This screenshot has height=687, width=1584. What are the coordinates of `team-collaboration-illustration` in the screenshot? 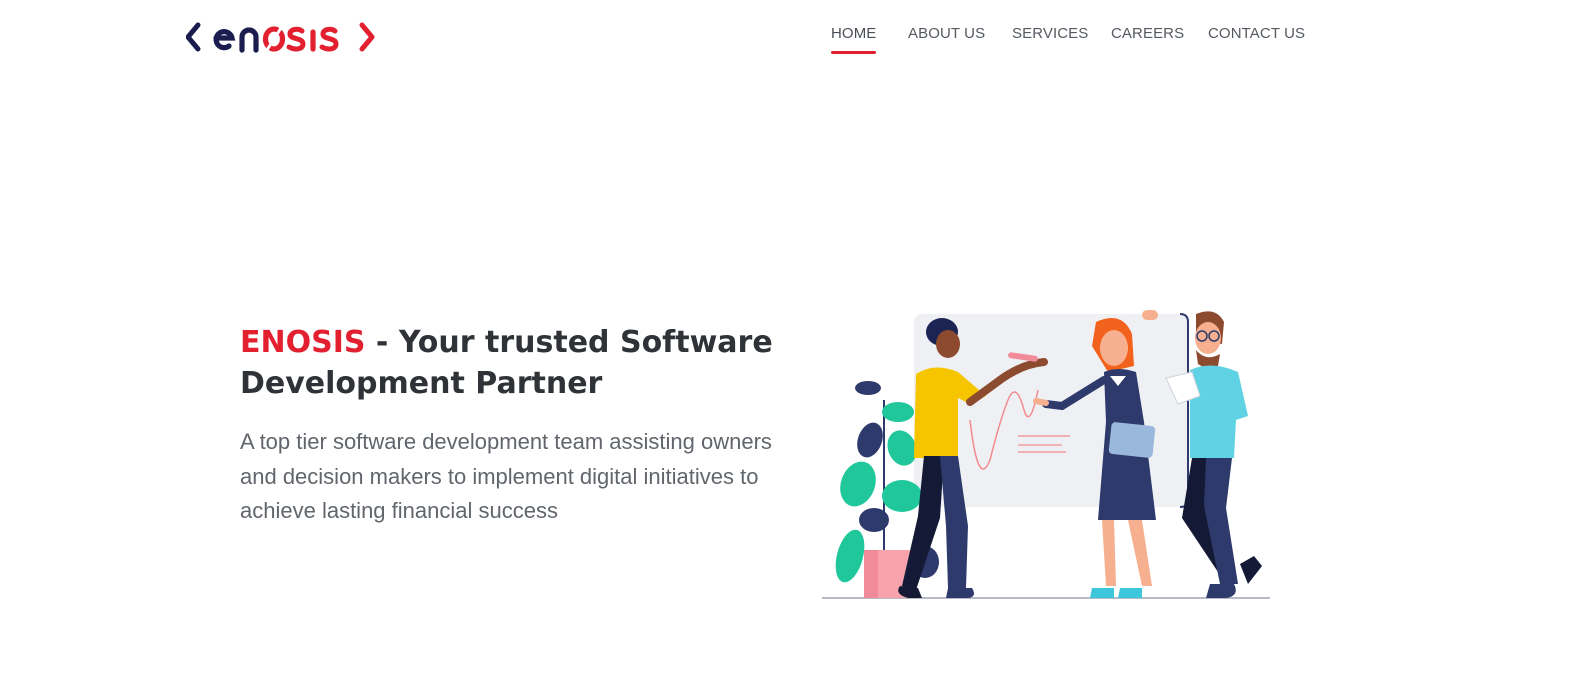 It's located at (1046, 454).